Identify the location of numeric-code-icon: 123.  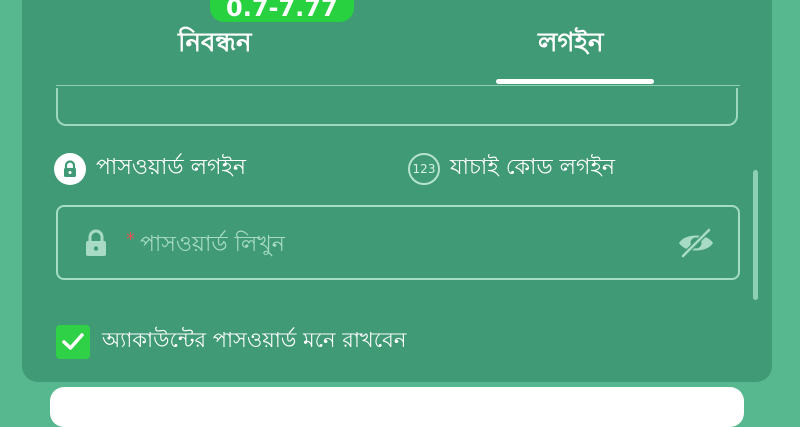
(424, 168).